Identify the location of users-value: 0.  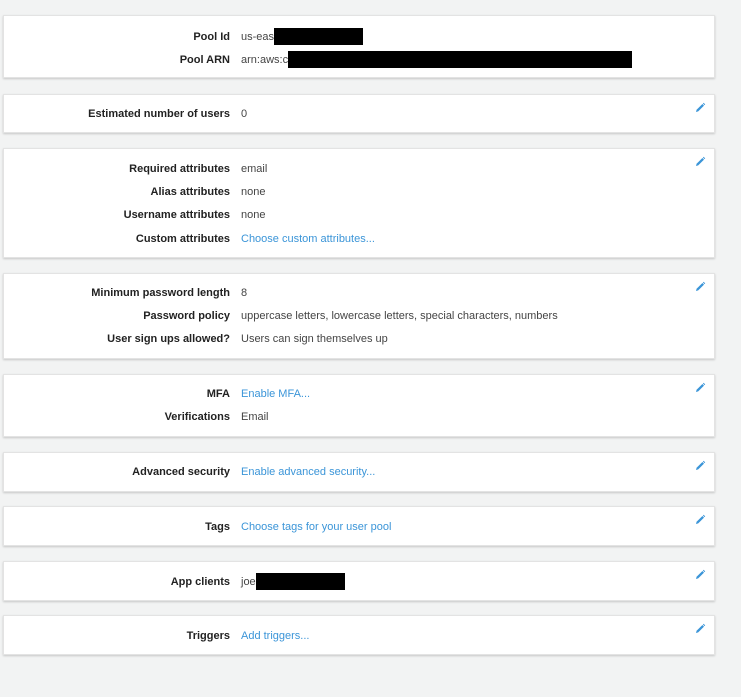
(244, 114).